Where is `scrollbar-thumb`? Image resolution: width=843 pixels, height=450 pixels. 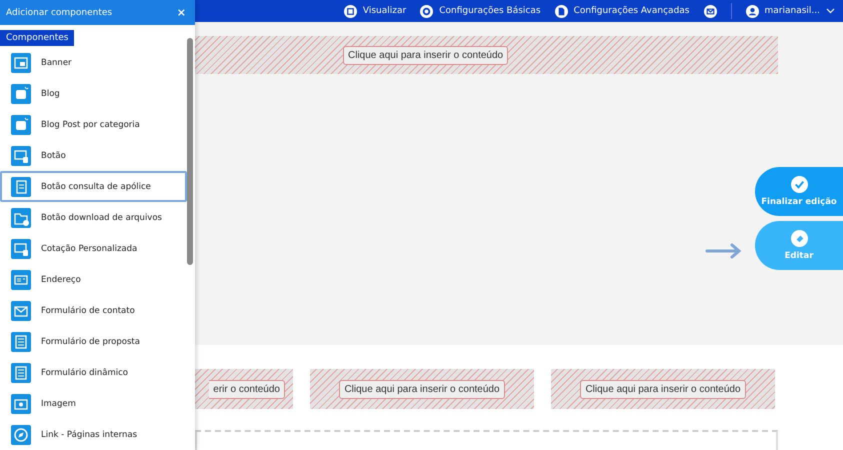 scrollbar-thumb is located at coordinates (190, 151).